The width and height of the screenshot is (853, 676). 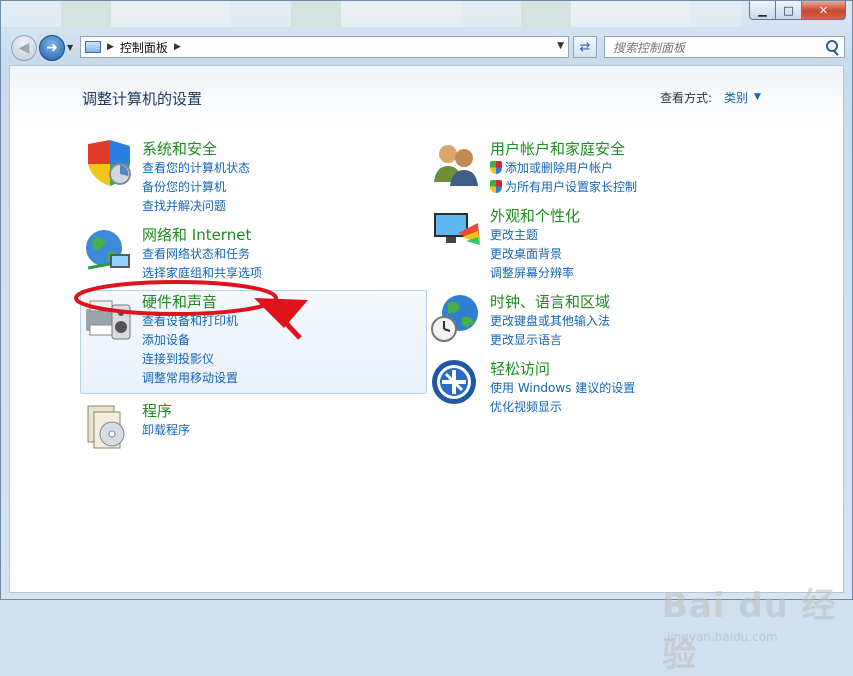 What do you see at coordinates (532, 272) in the screenshot?
I see `category-link: 调整屏幕分辨率` at bounding box center [532, 272].